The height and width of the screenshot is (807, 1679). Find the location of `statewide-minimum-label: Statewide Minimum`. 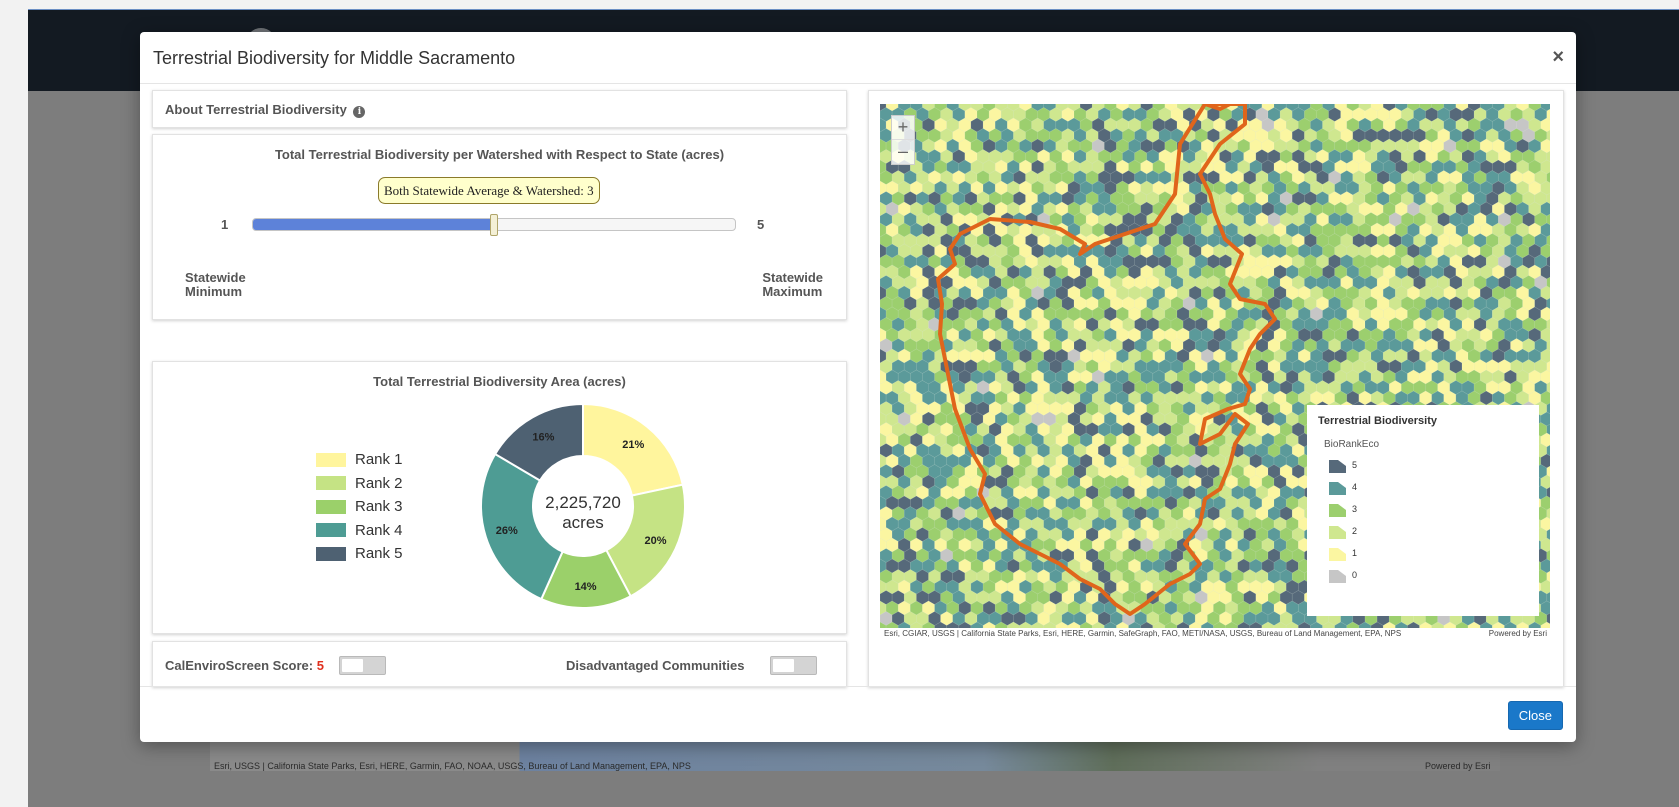

statewide-minimum-label: Statewide Minimum is located at coordinates (215, 285).